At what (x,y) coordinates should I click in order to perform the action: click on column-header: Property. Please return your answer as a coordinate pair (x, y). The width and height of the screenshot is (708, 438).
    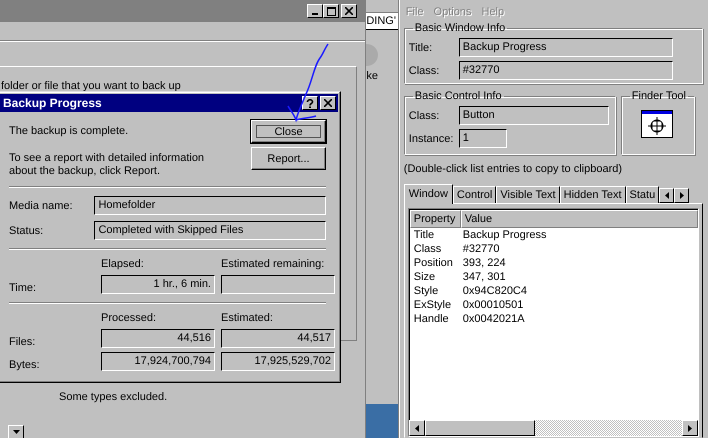
    Looking at the image, I should click on (435, 219).